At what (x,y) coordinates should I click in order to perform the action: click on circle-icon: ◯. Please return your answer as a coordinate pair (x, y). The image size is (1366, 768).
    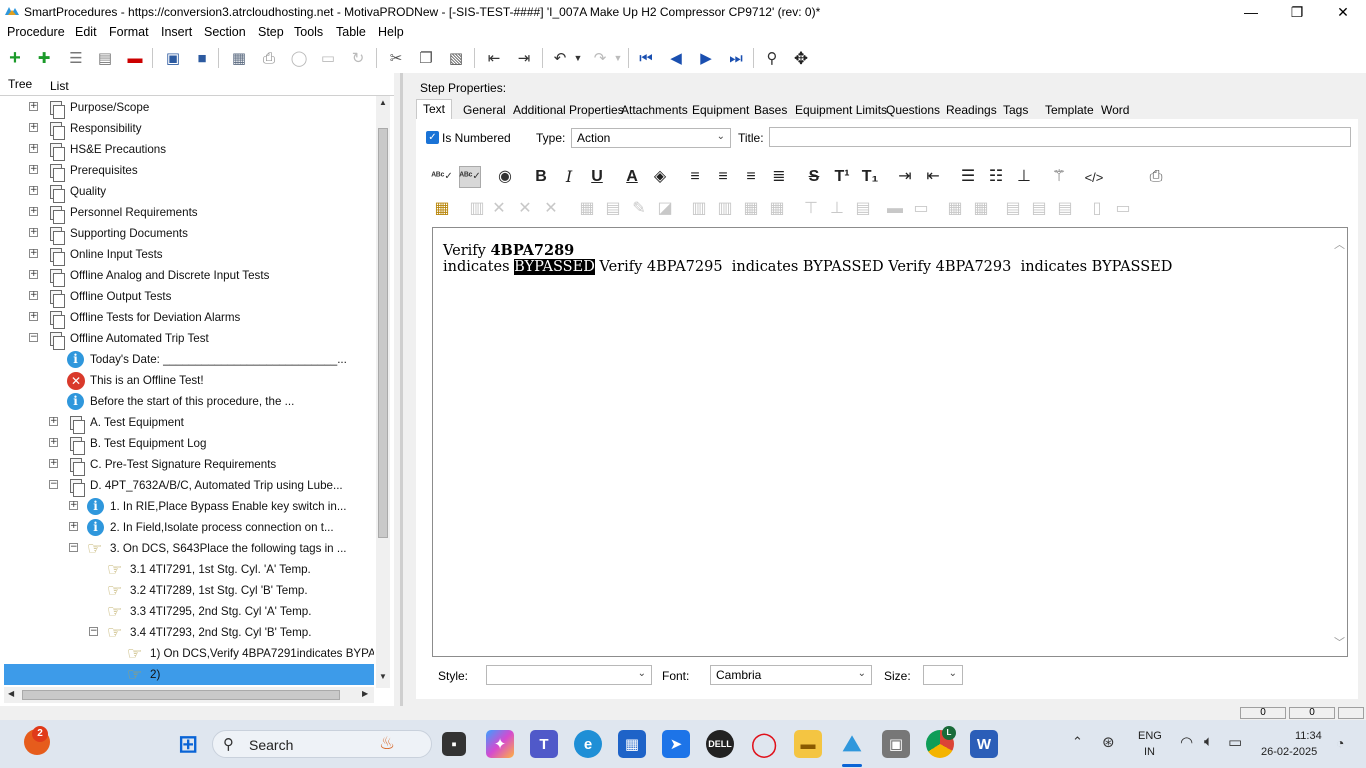
    Looking at the image, I should click on (299, 58).